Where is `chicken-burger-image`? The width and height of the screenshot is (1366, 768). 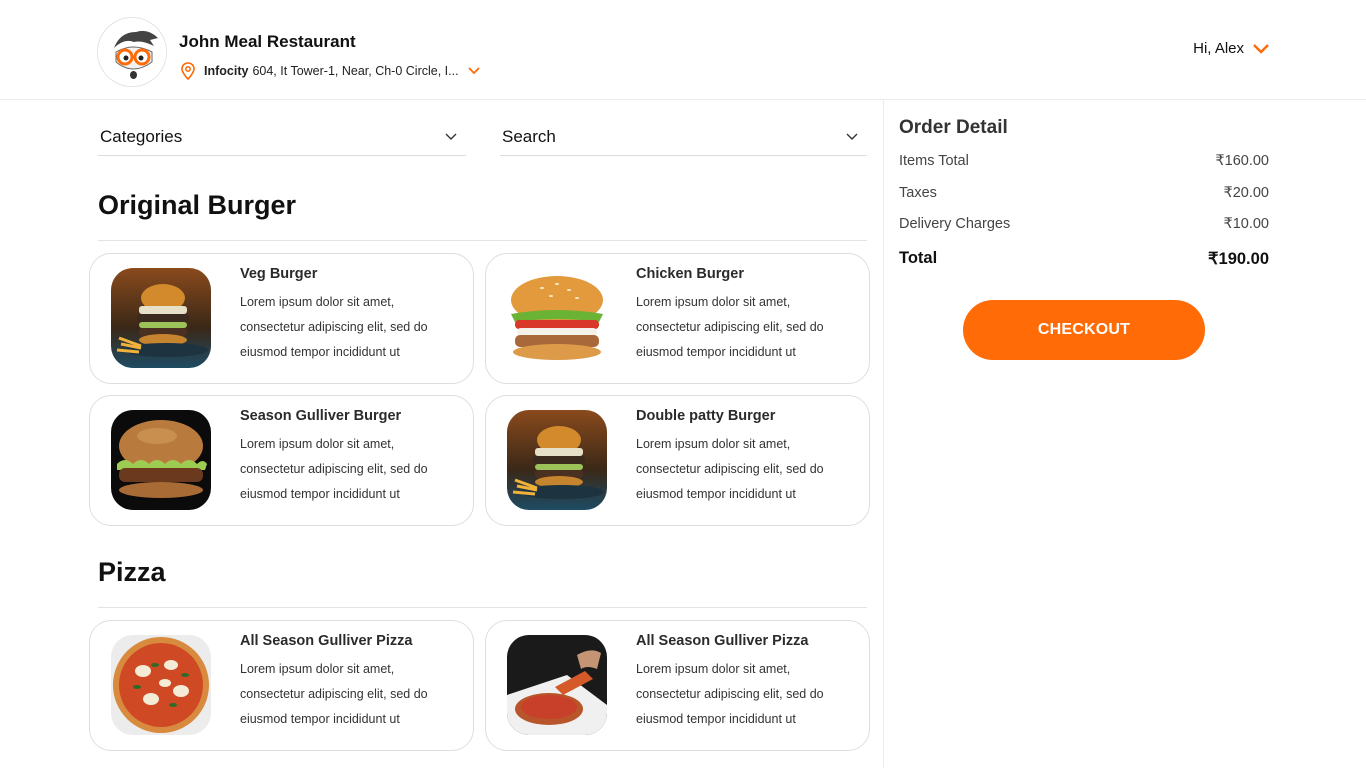
chicken-burger-image is located at coordinates (557, 318).